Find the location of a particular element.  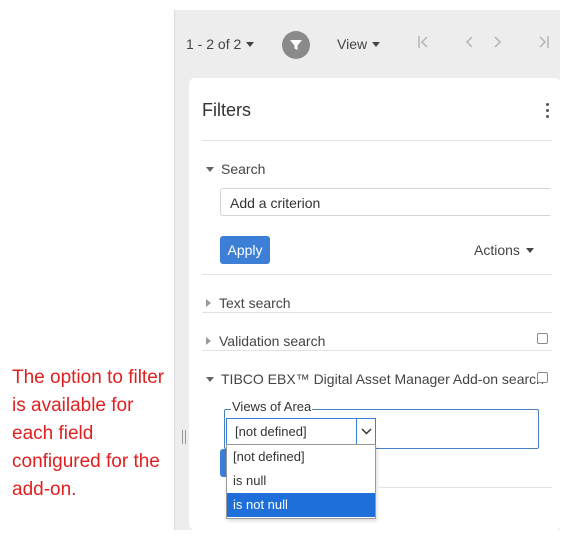

pager-label: 1 - 2 of 2 is located at coordinates (214, 44).